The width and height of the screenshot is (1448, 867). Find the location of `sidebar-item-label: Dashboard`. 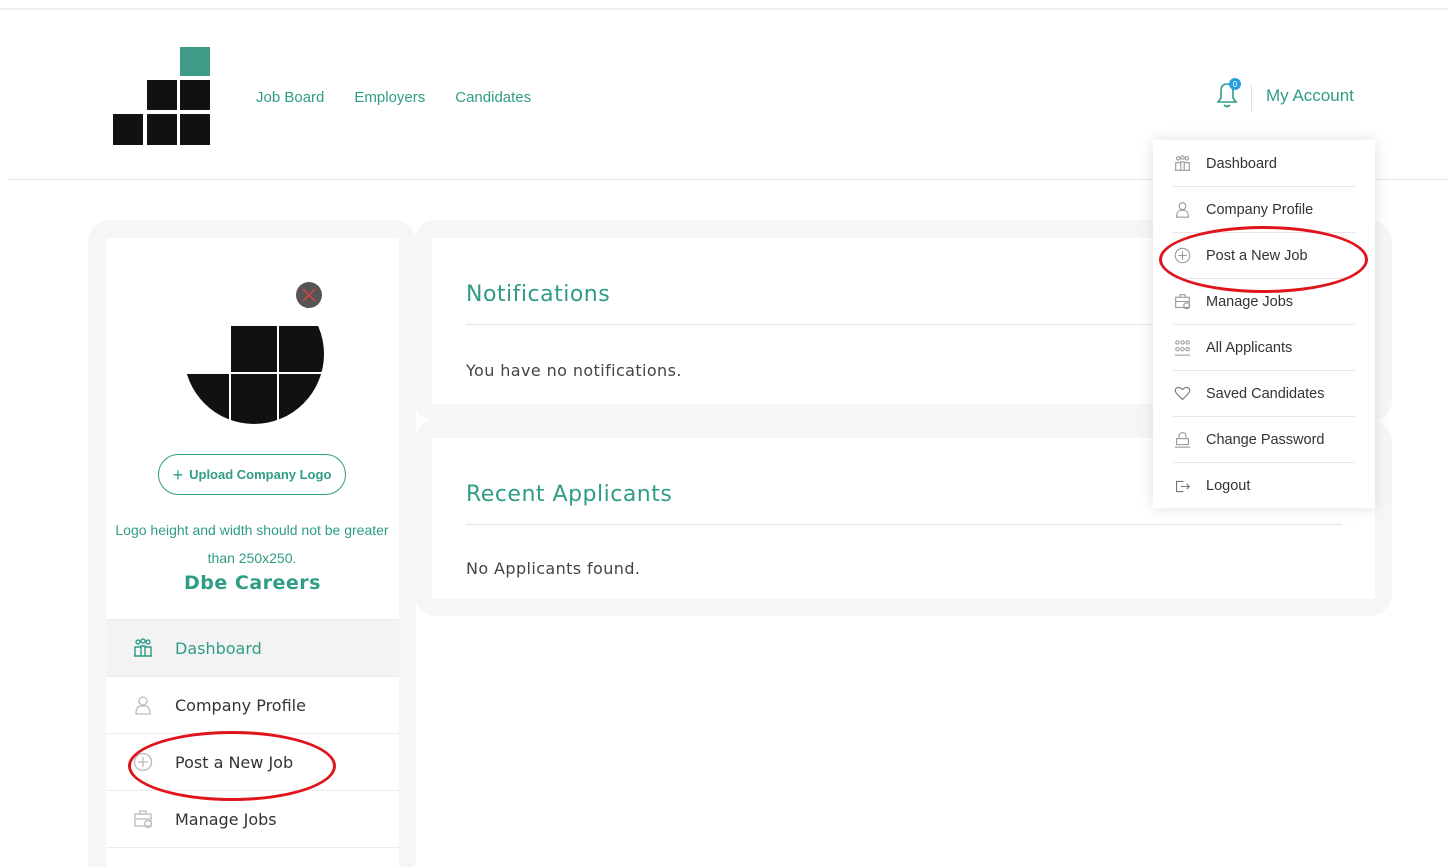

sidebar-item-label: Dashboard is located at coordinates (218, 648).